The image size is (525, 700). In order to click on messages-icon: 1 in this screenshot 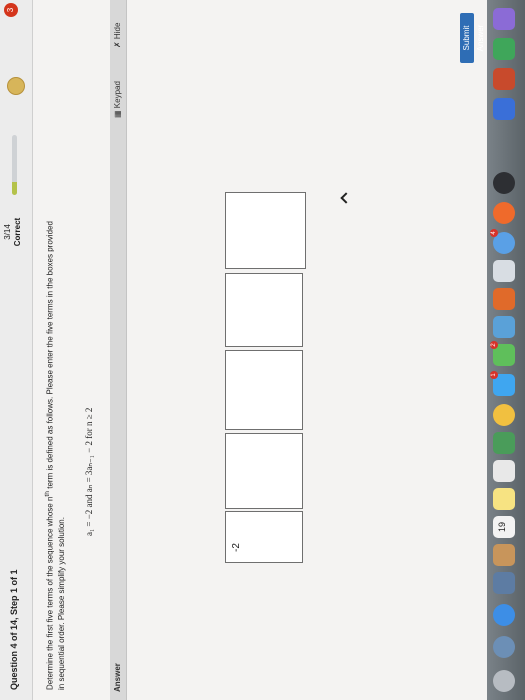, I will do `click(502, 383)`.